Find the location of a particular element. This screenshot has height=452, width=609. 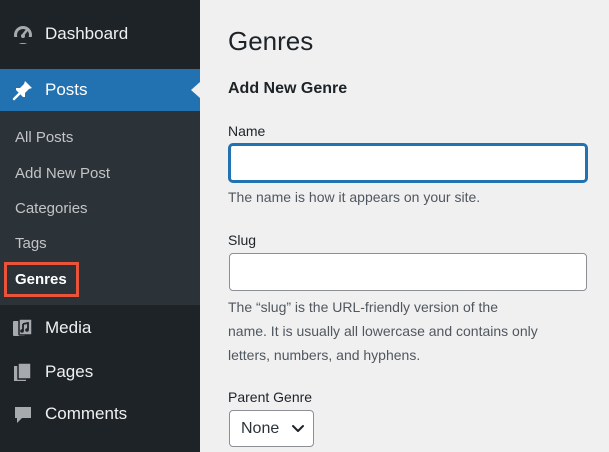

menu-posts: Posts is located at coordinates (100, 90).